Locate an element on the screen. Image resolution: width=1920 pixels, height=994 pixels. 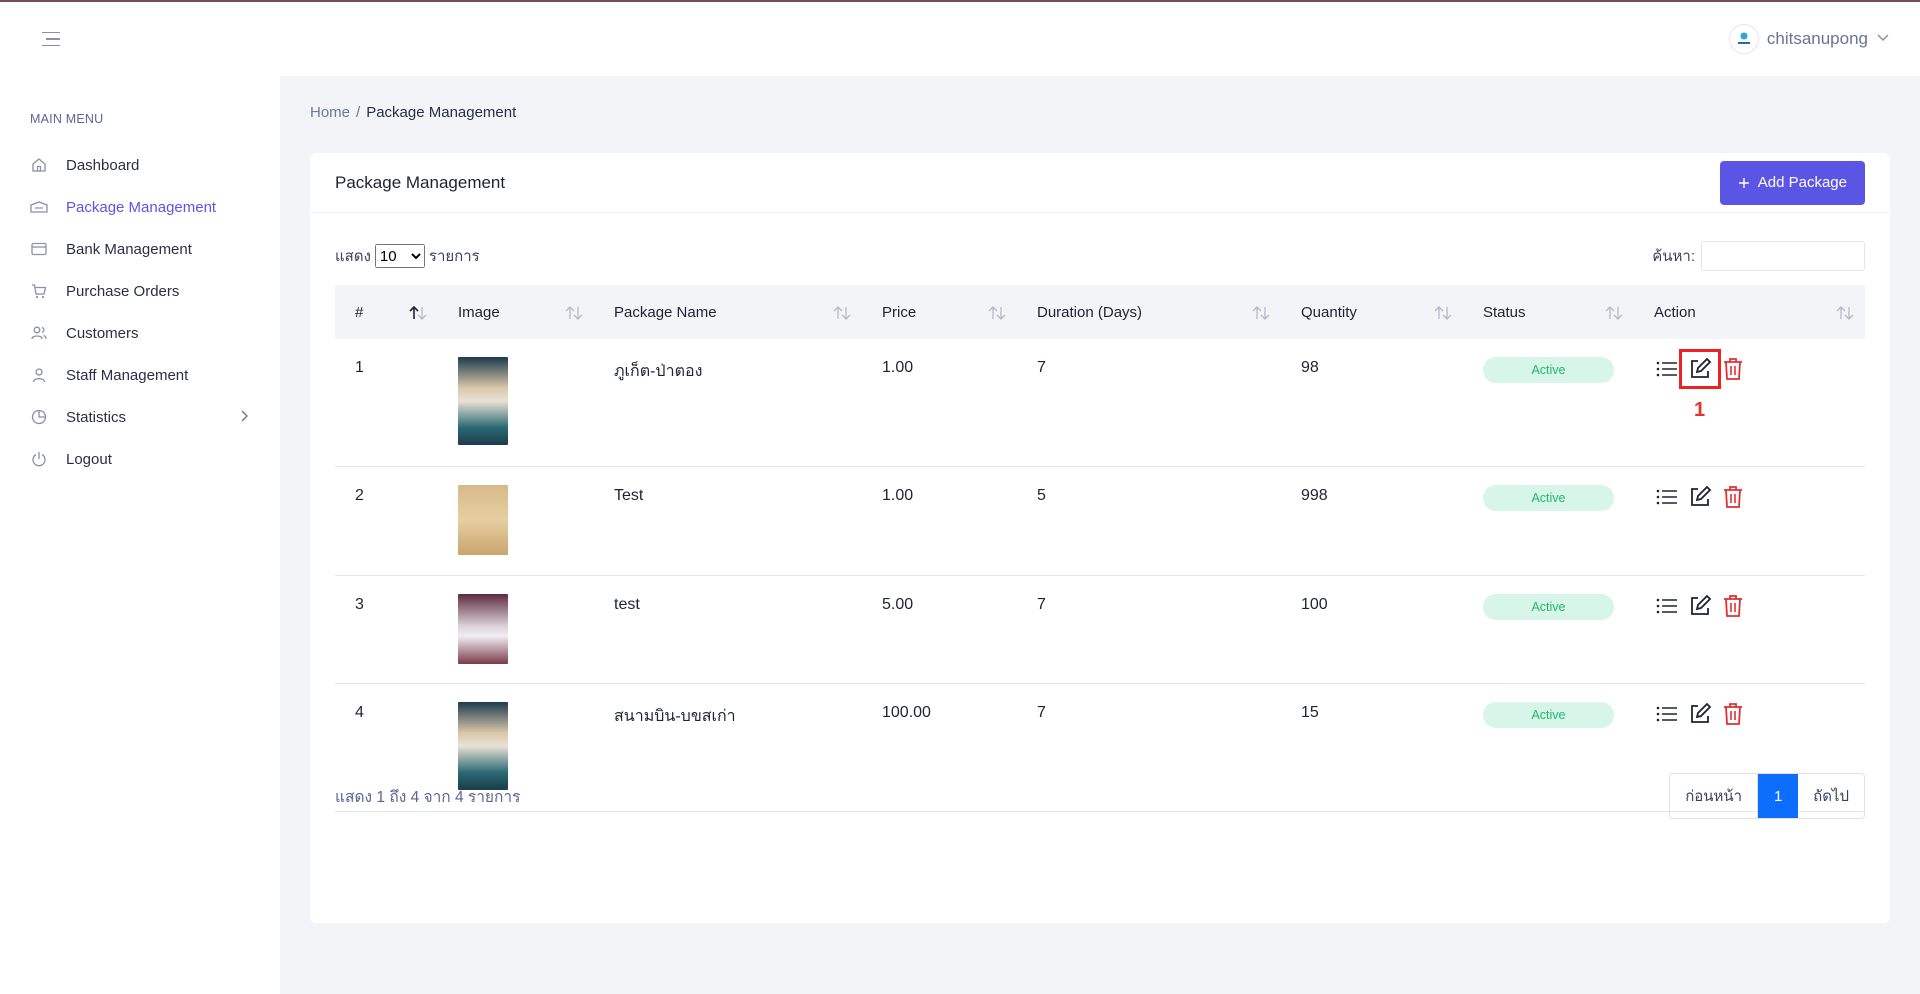
sidebar-item-package-management: Package Management is located at coordinates (140, 207).